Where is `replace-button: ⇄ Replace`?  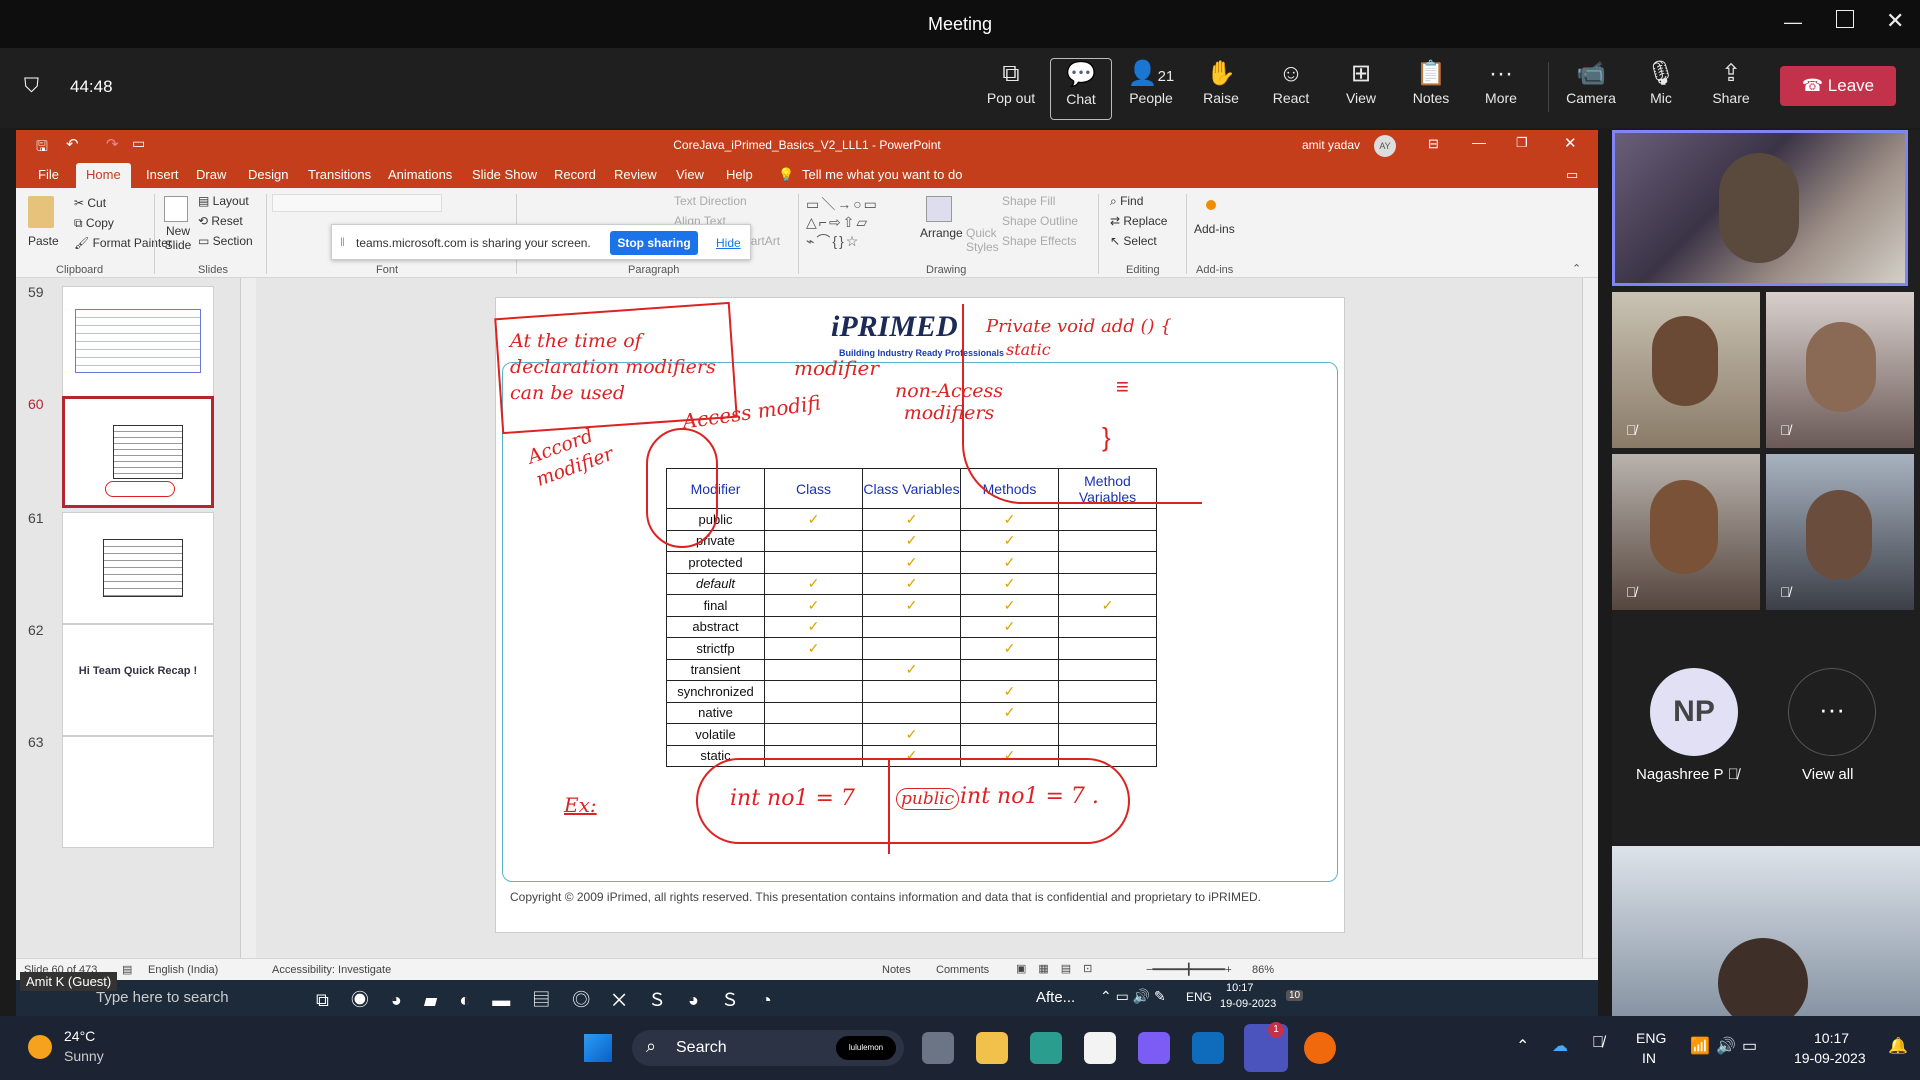 replace-button: ⇄ Replace is located at coordinates (1138, 221).